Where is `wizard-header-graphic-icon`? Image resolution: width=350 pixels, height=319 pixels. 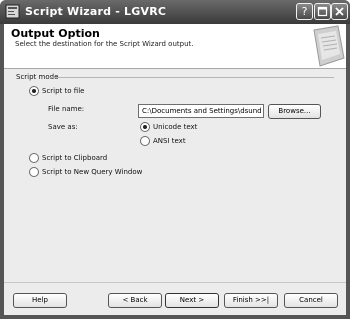 wizard-header-graphic-icon is located at coordinates (329, 46).